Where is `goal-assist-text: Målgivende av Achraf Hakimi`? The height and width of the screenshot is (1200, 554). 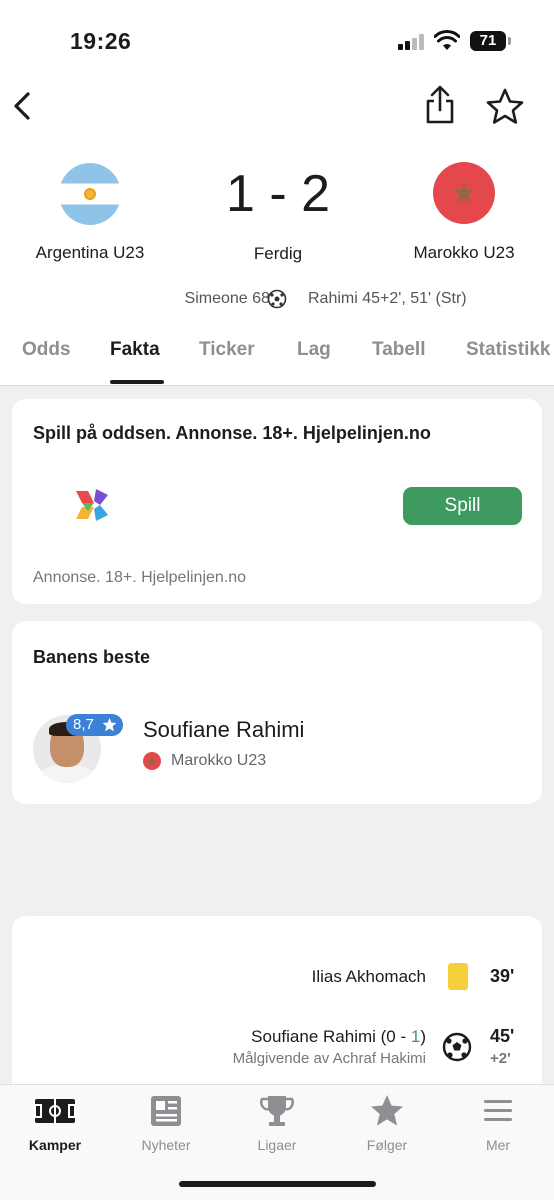 goal-assist-text: Målgivende av Achraf Hakimi is located at coordinates (329, 1058).